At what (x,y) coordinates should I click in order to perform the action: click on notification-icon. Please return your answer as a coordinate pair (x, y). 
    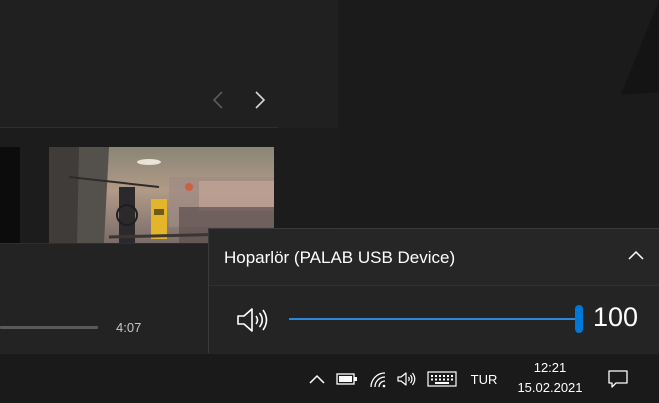
    Looking at the image, I should click on (618, 379).